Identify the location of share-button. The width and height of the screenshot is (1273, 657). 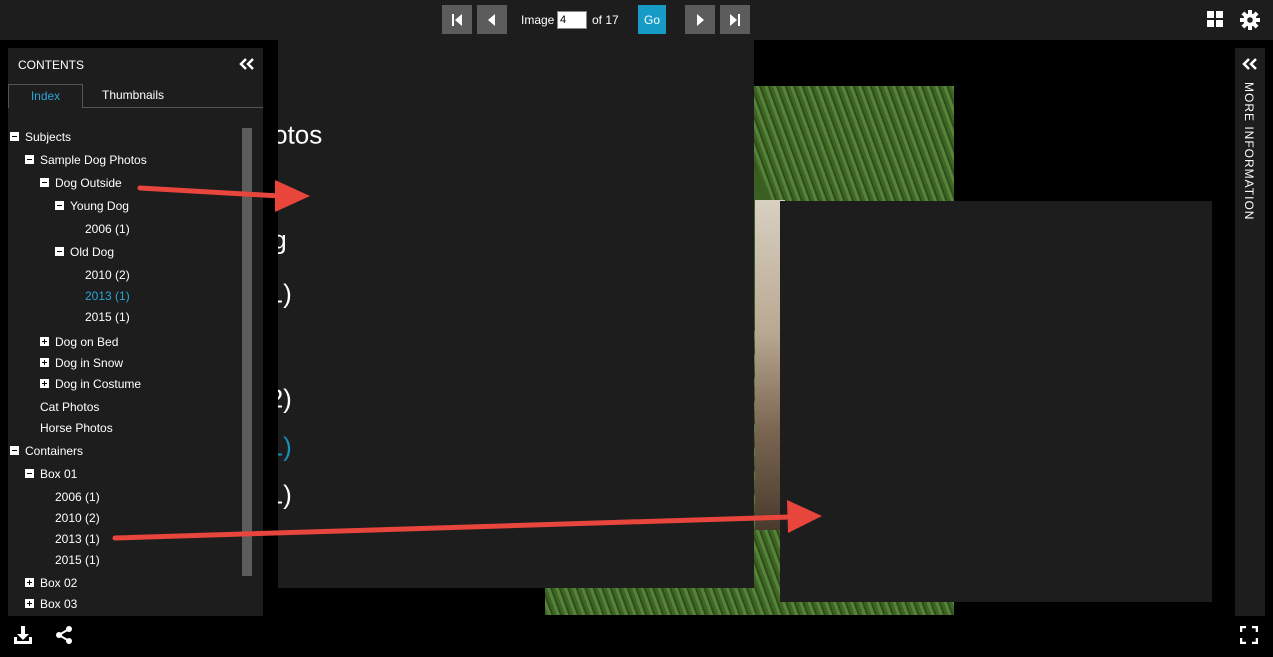
(64, 637).